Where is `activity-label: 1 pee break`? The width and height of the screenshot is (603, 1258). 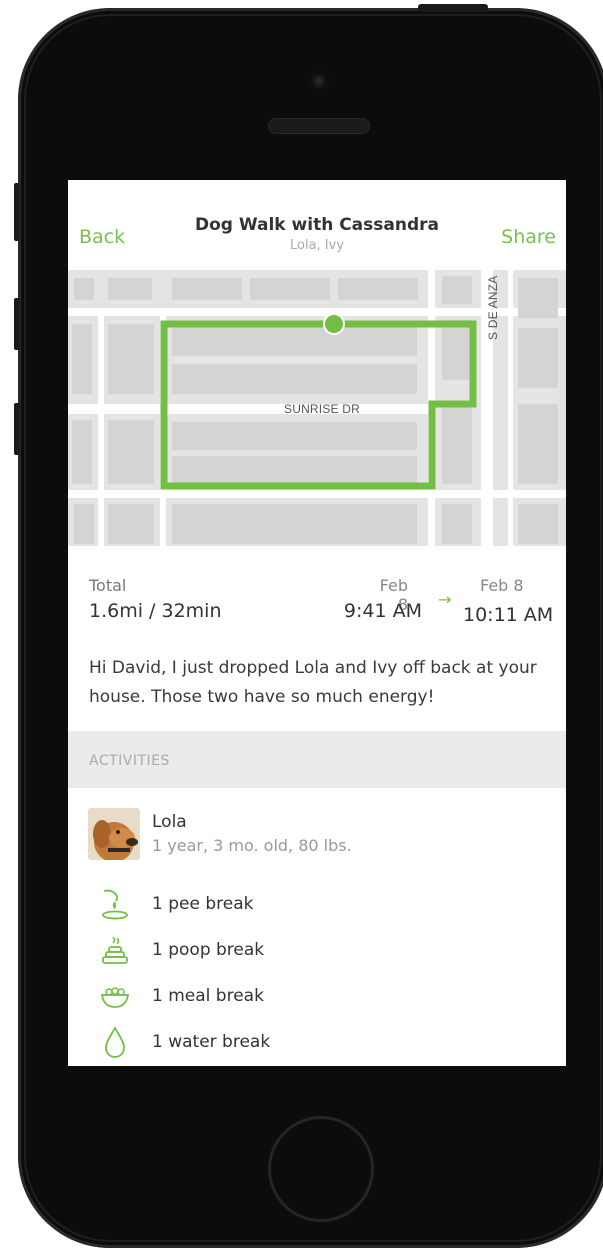 activity-label: 1 pee break is located at coordinates (203, 904).